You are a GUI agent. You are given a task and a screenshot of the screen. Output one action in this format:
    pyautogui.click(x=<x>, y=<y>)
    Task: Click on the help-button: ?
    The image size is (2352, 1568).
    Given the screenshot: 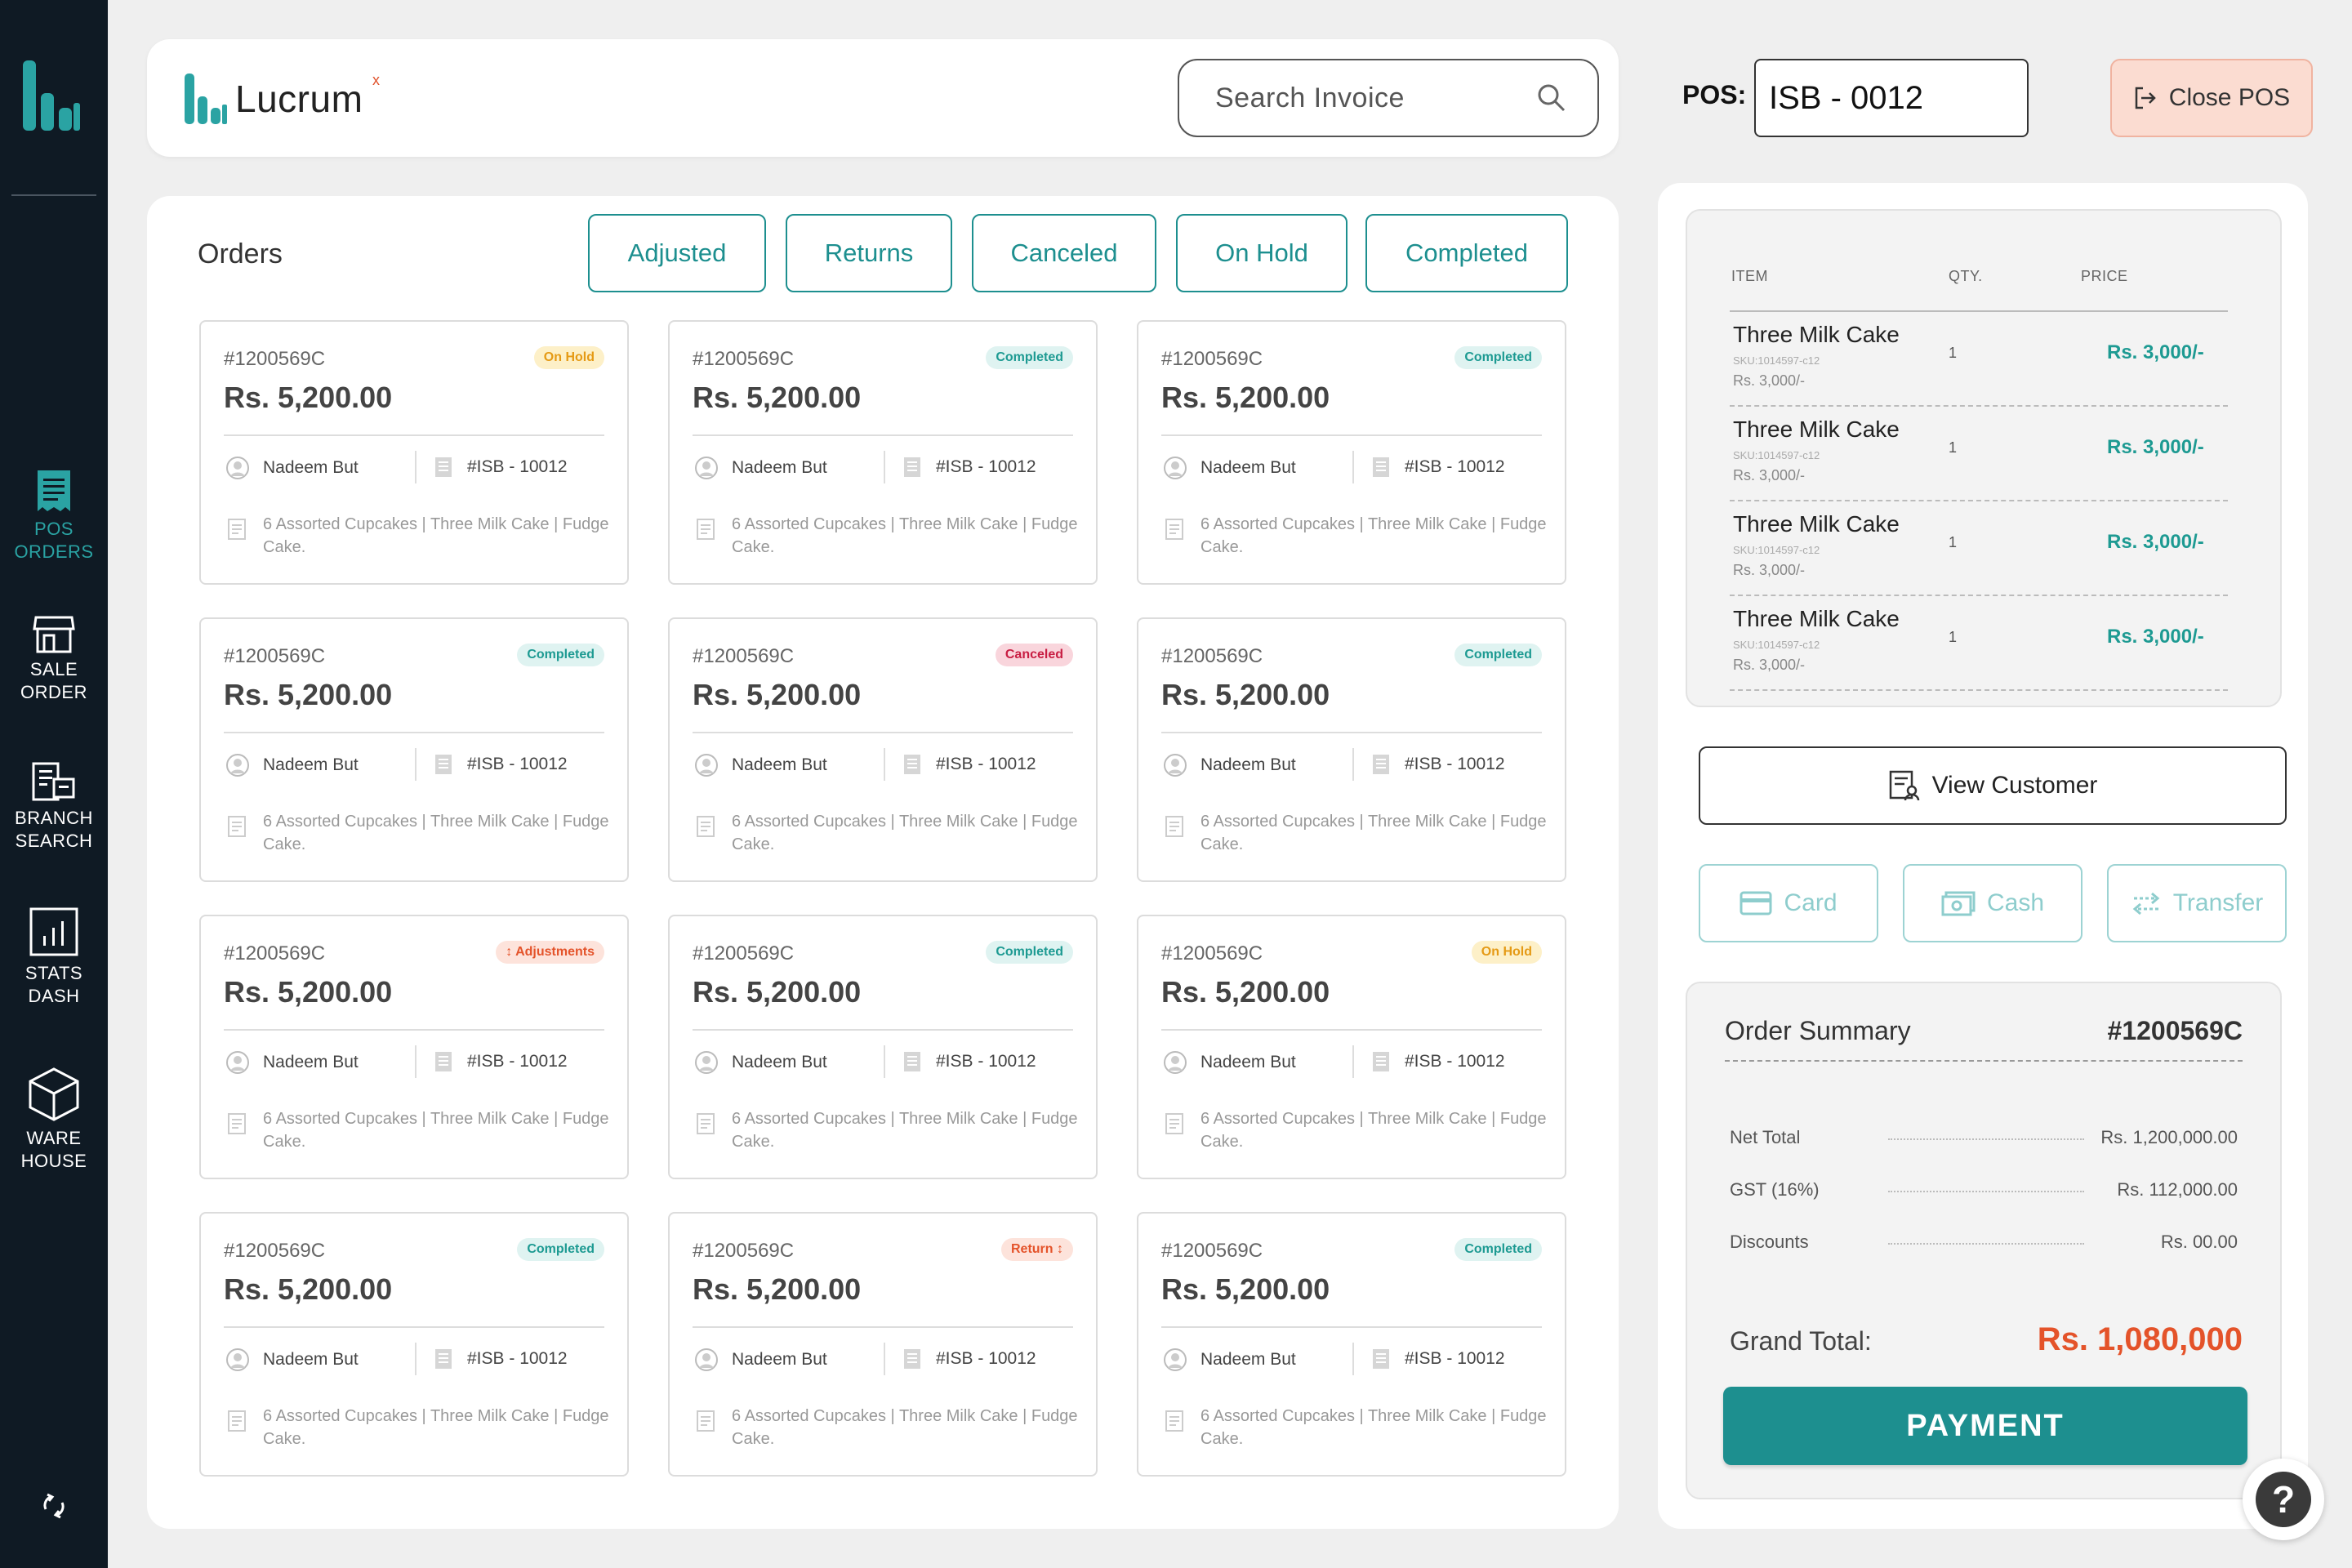 What is the action you would take?
    pyautogui.click(x=2283, y=1499)
    